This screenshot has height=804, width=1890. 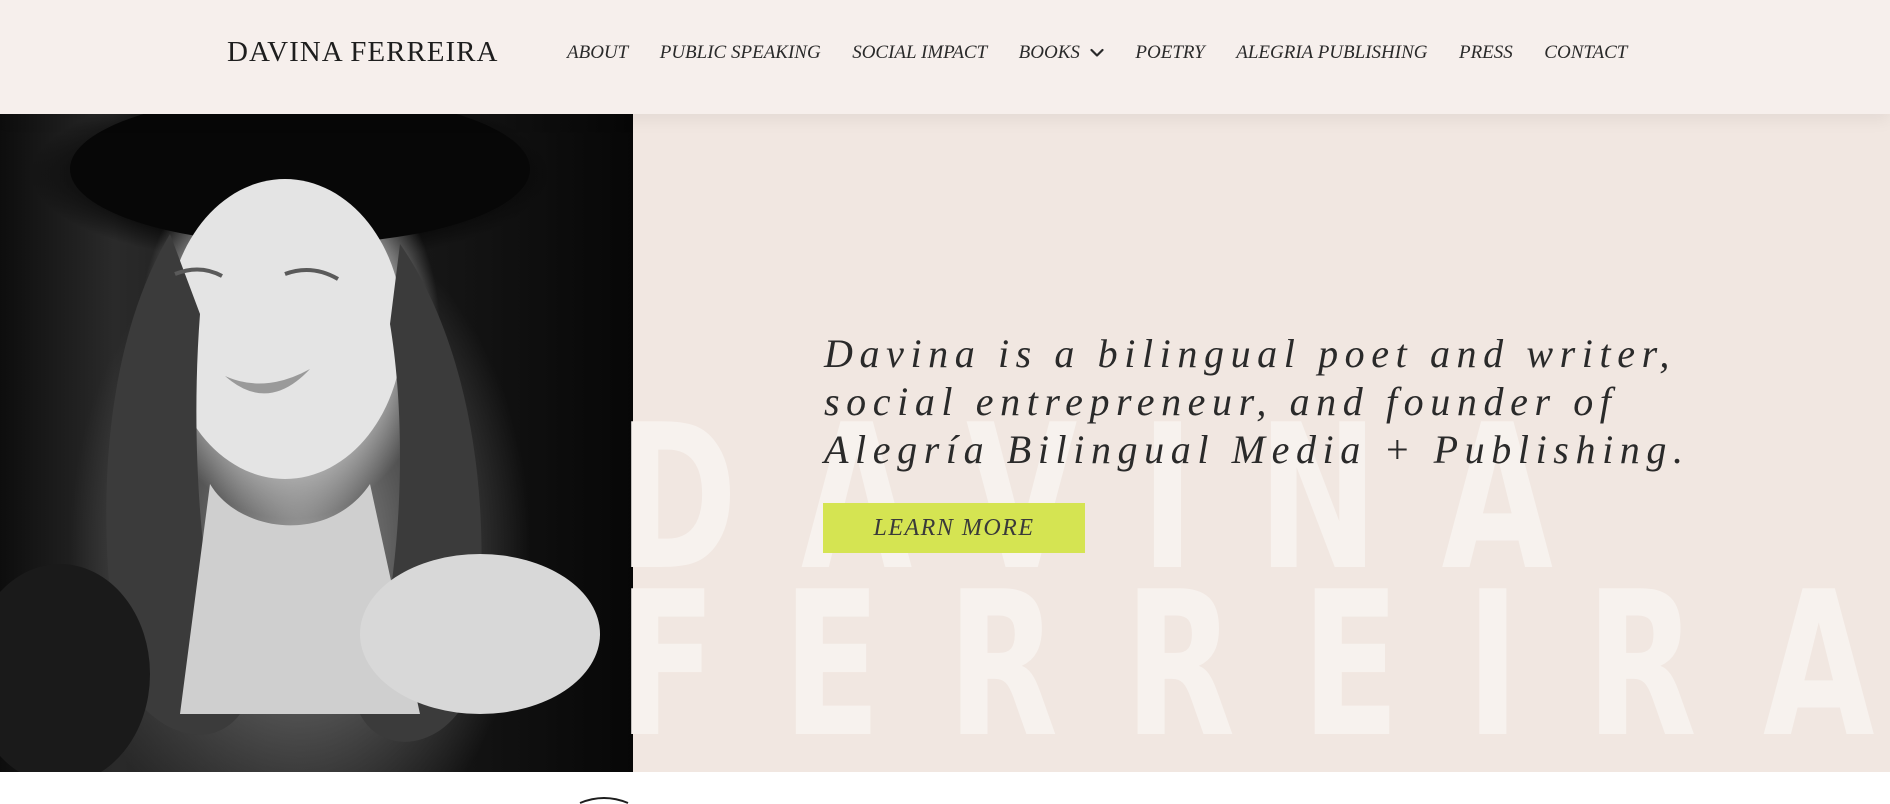 I want to click on nav-item-label: ABOUT, so click(x=598, y=52).